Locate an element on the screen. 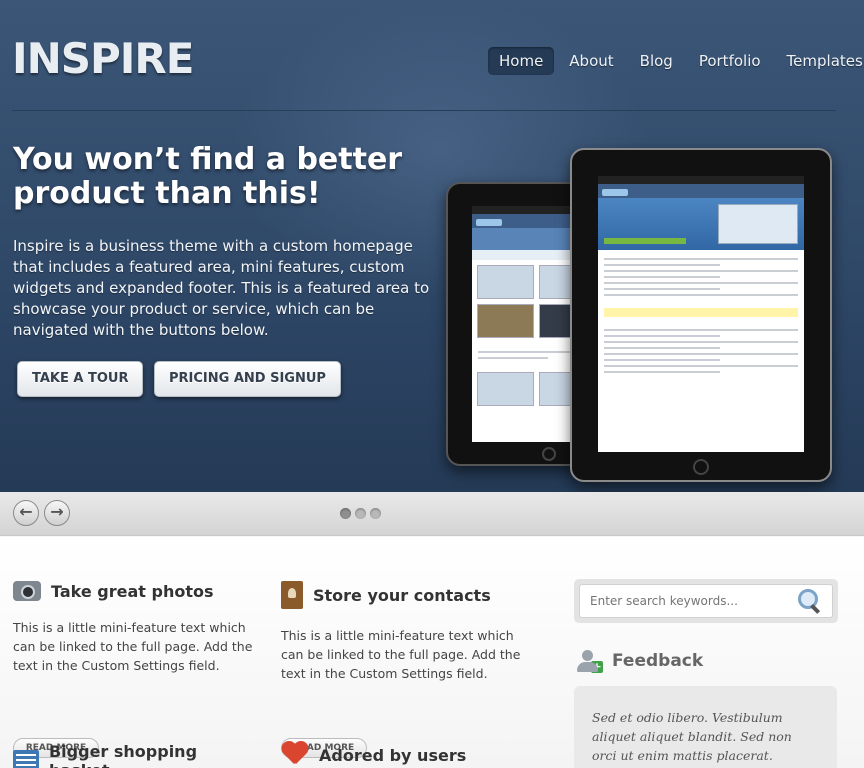  mini-feature-title-text: Take great photos is located at coordinates (132, 591).